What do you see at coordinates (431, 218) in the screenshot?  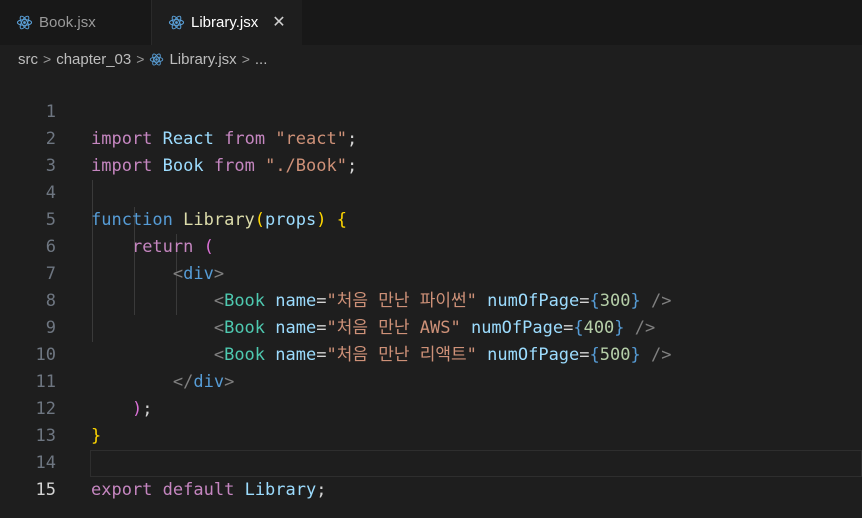 I see `code-line: 5 return (` at bounding box center [431, 218].